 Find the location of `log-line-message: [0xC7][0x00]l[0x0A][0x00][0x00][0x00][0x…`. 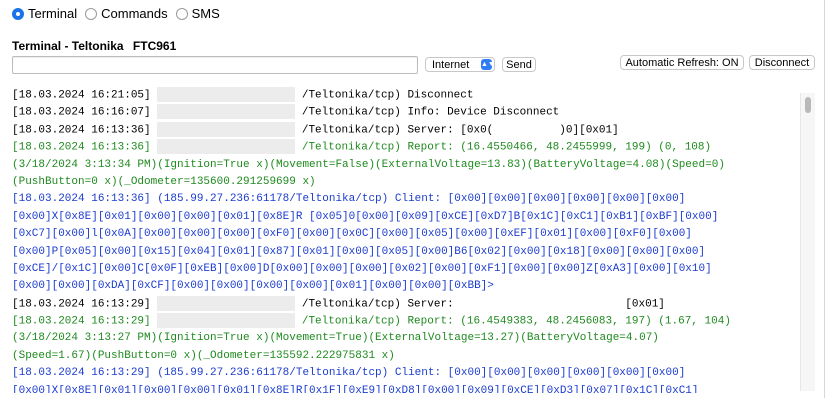

log-line-message: [0xC7][0x00]l[0x0A][0x00][0x00][0x00][0x… is located at coordinates (352, 234).